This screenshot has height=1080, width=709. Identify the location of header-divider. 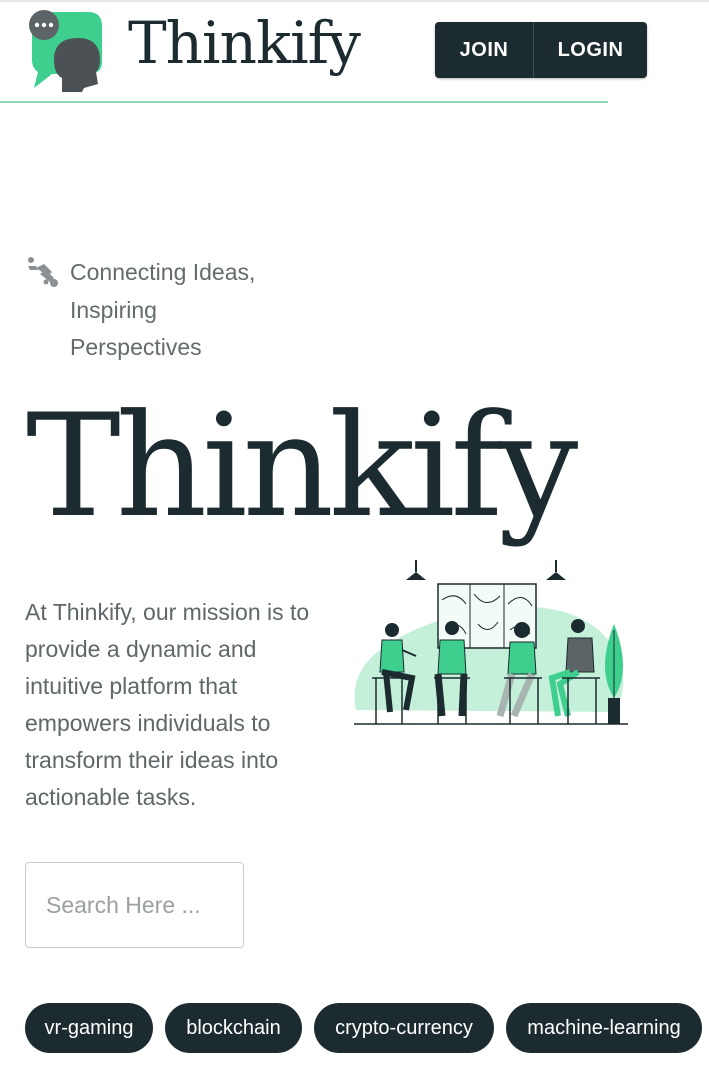
(304, 102).